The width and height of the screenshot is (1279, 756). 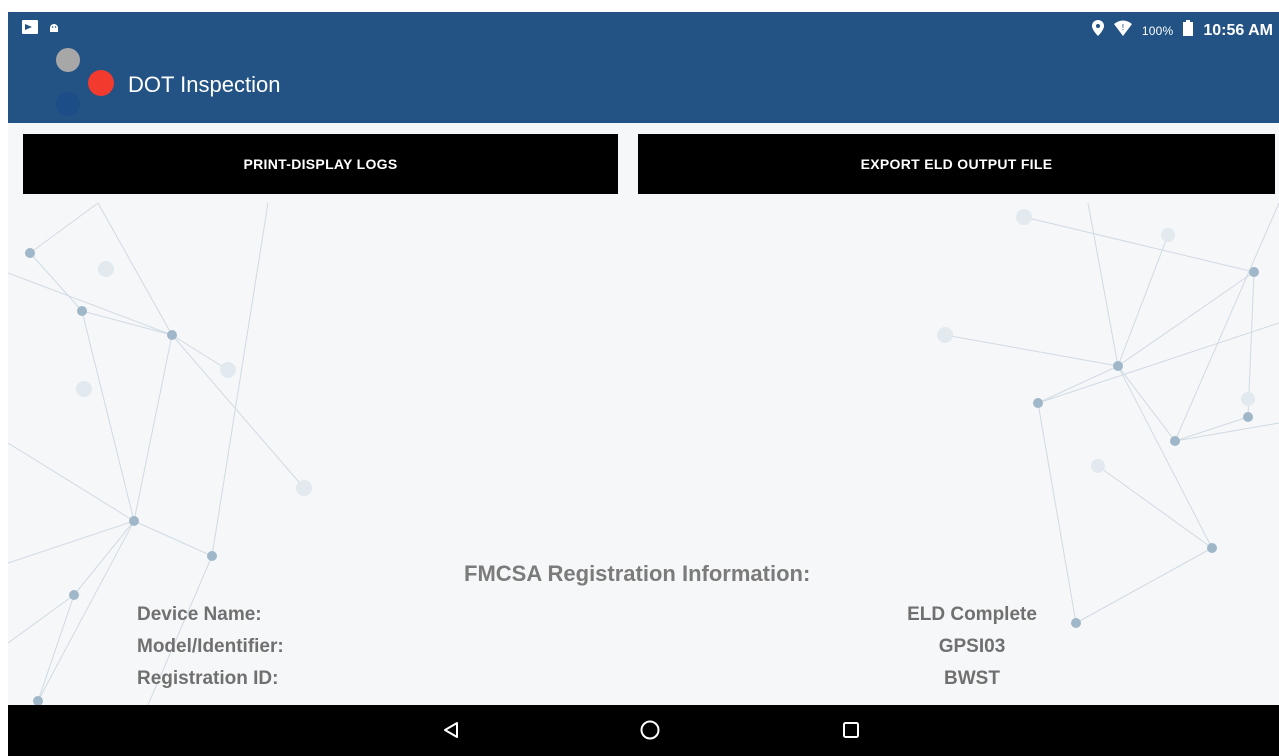 I want to click on top-strip, so click(x=639, y=6).